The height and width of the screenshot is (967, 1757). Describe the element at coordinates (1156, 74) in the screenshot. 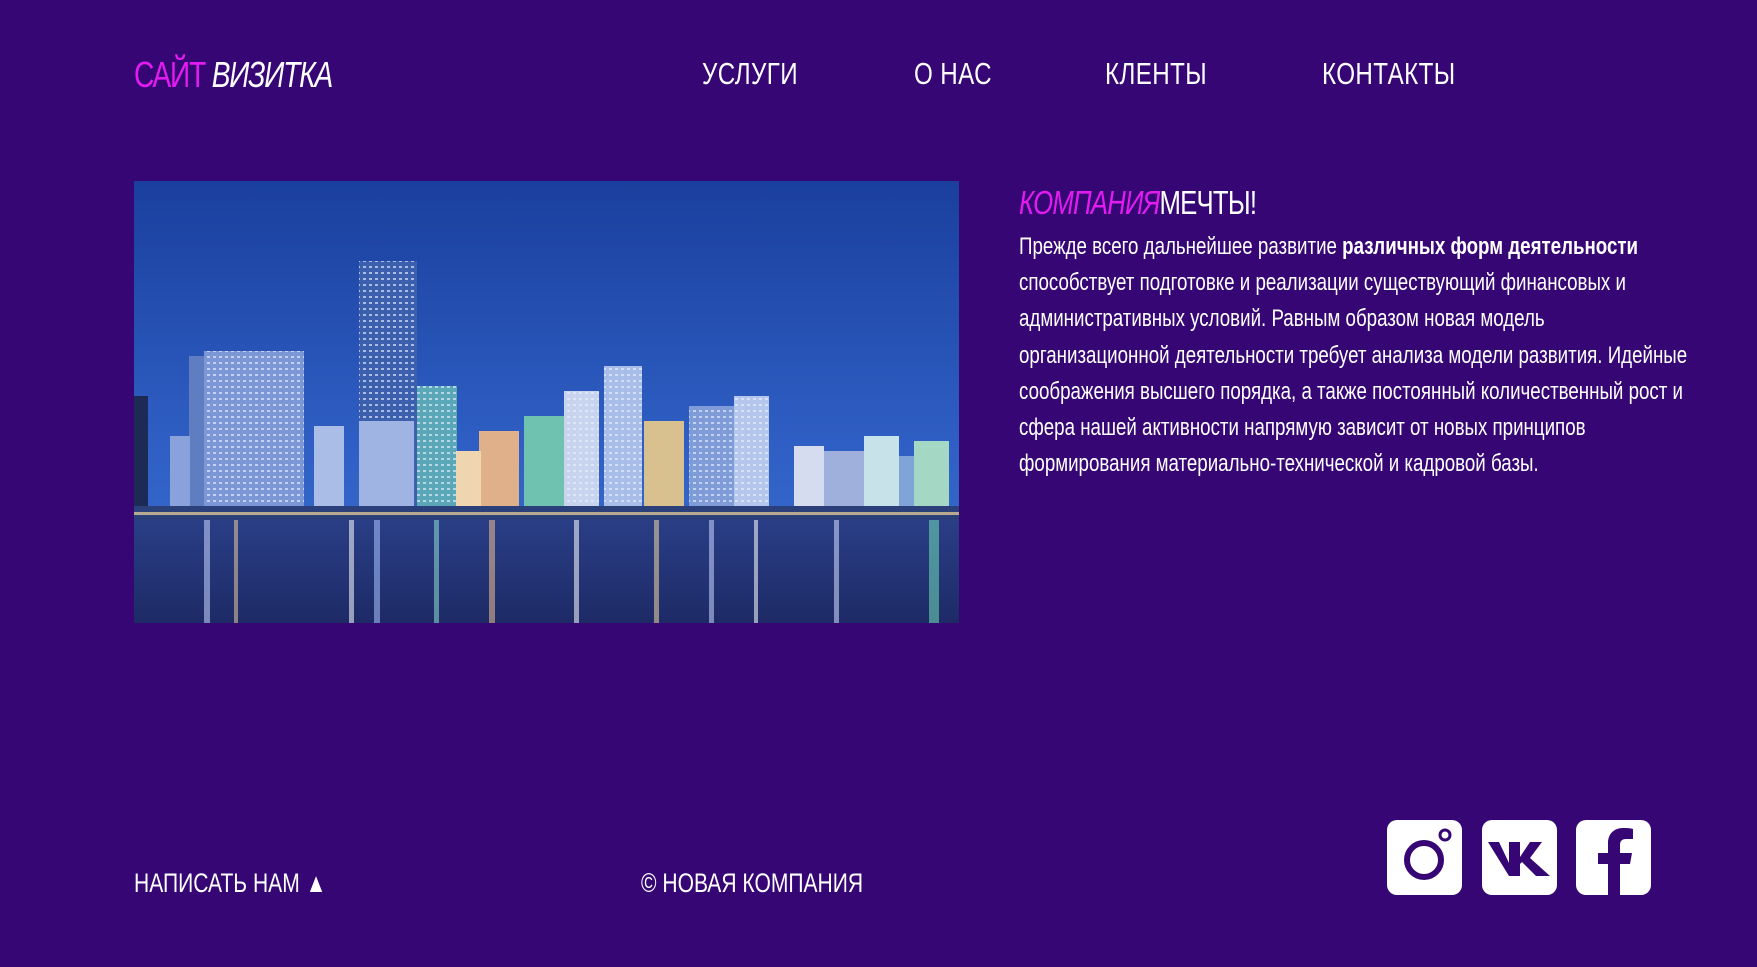

I see `nav-item-clients: КЛЕНТЫ` at that location.